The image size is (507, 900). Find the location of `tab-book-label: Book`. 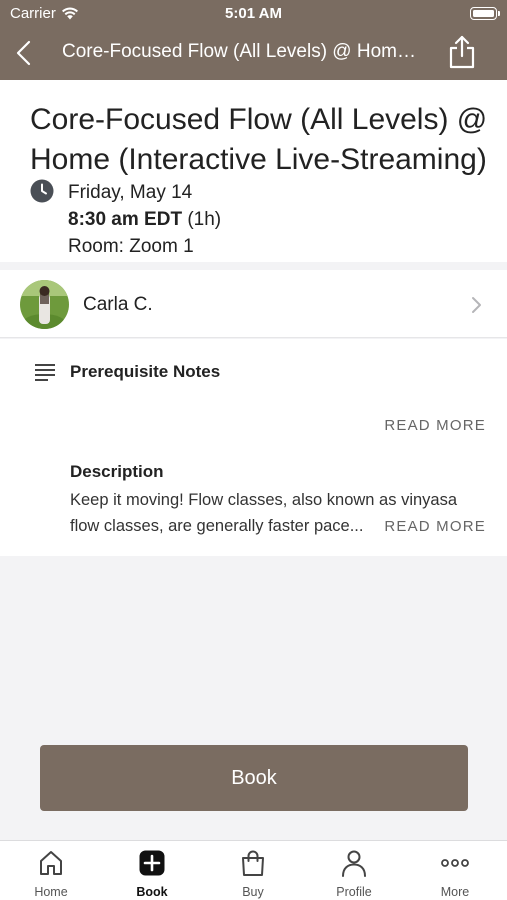

tab-book-label: Book is located at coordinates (152, 892).